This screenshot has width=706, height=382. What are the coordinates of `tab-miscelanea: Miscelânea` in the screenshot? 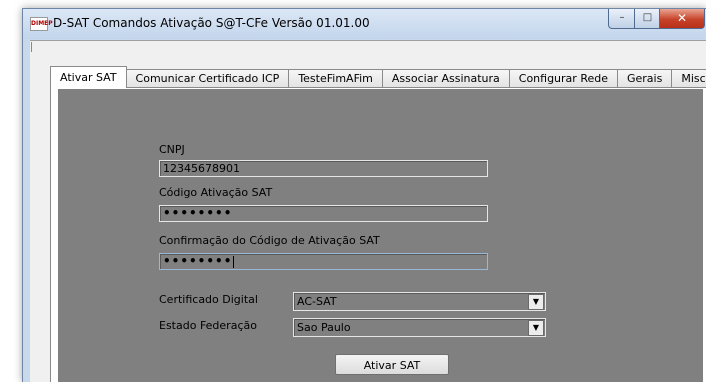 It's located at (688, 78).